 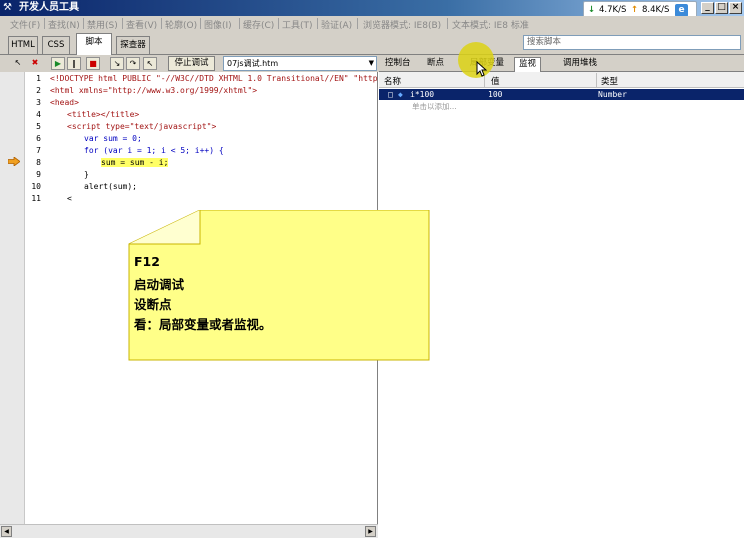 I want to click on tab-call-stack: 调用堆栈, so click(x=580, y=64).